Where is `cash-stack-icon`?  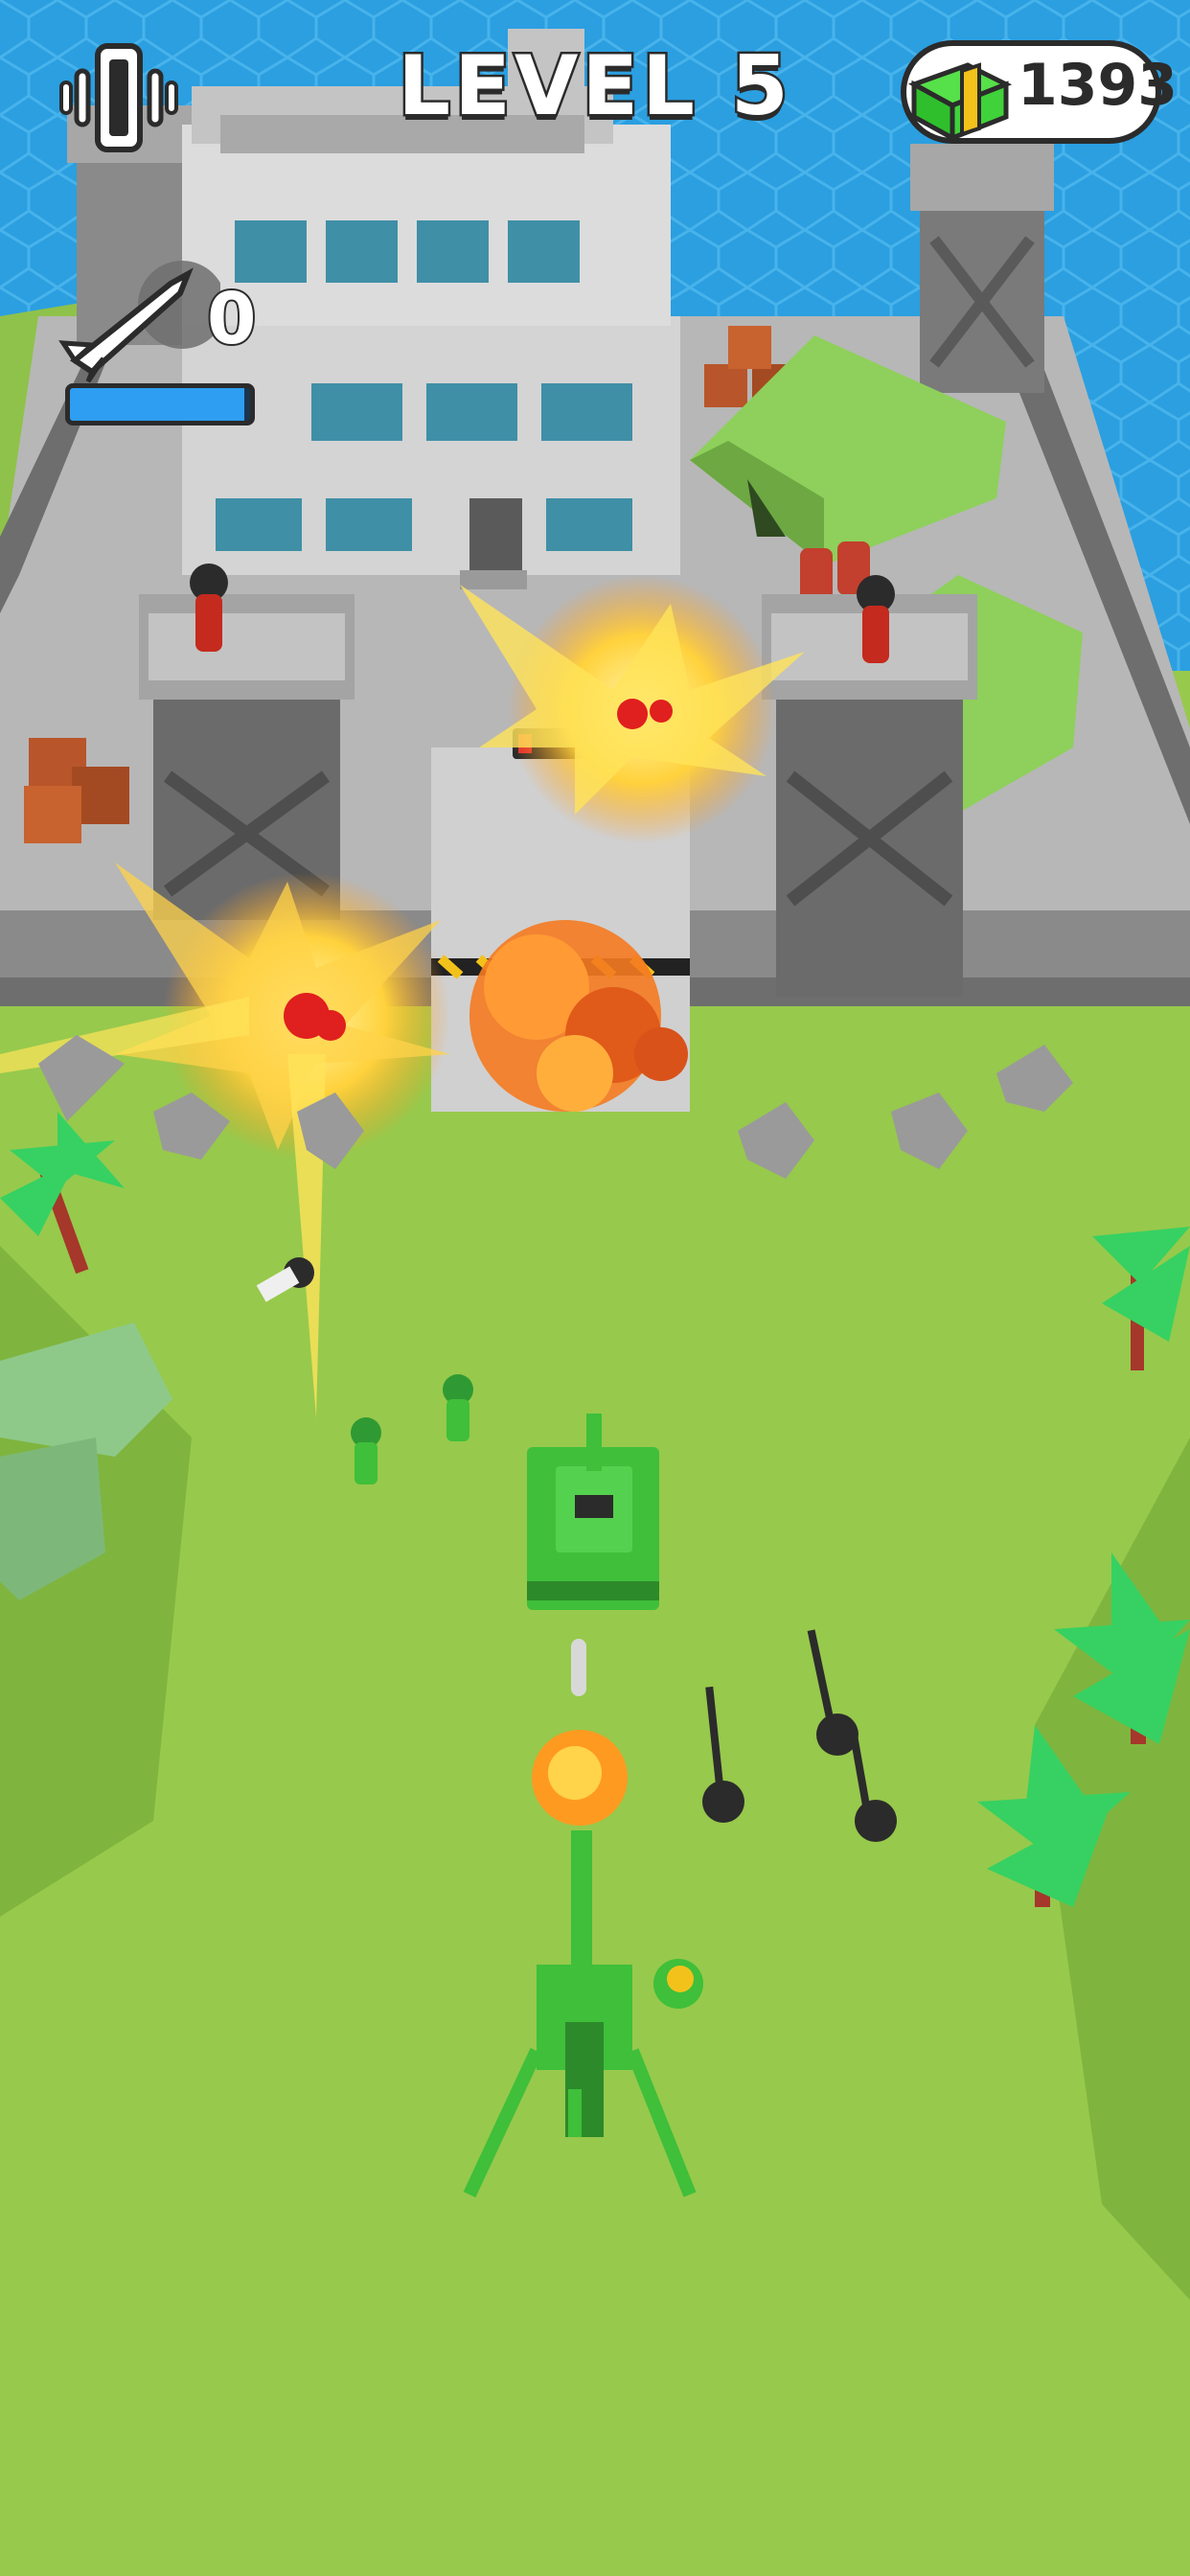 cash-stack-icon is located at coordinates (958, 93).